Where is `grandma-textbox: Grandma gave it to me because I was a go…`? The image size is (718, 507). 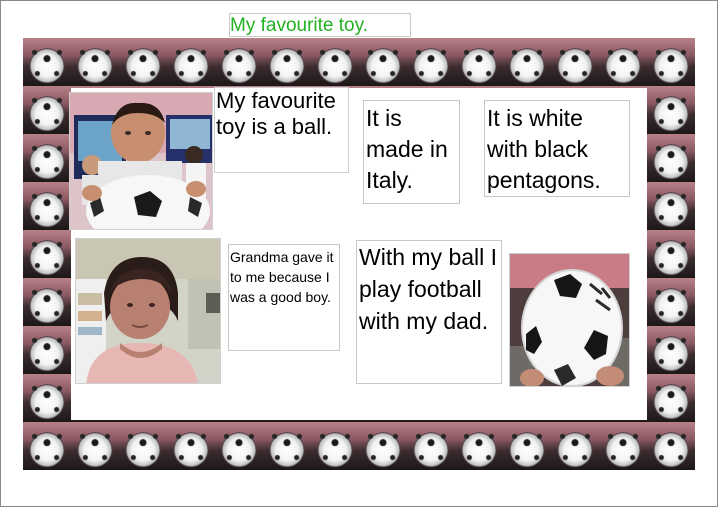 grandma-textbox: Grandma gave it to me because I was a go… is located at coordinates (284, 297).